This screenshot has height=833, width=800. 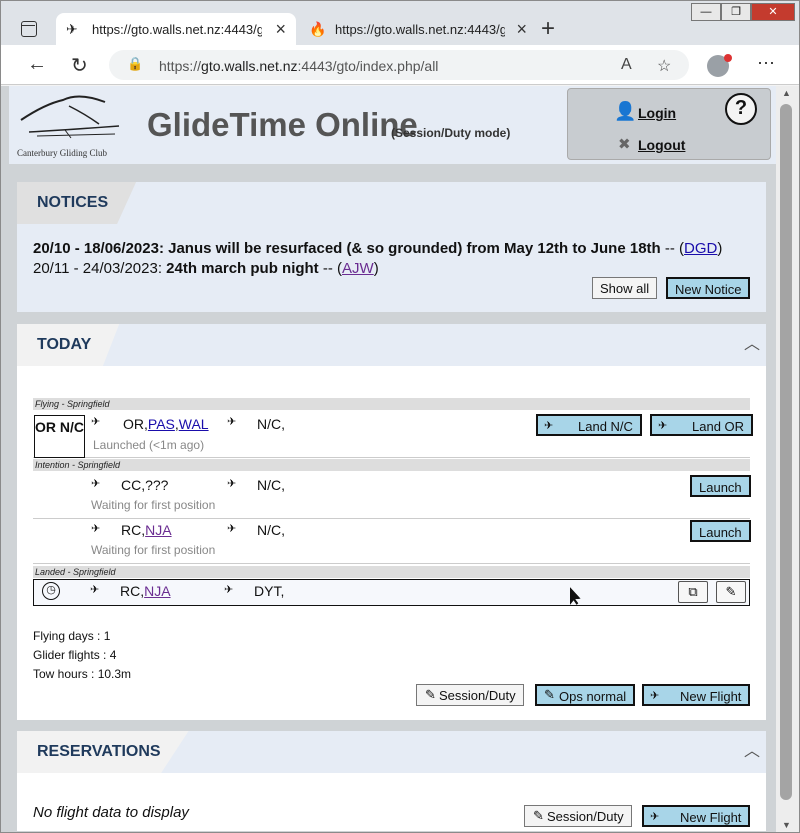 I want to click on tab-actions-icon, so click(x=29, y=29).